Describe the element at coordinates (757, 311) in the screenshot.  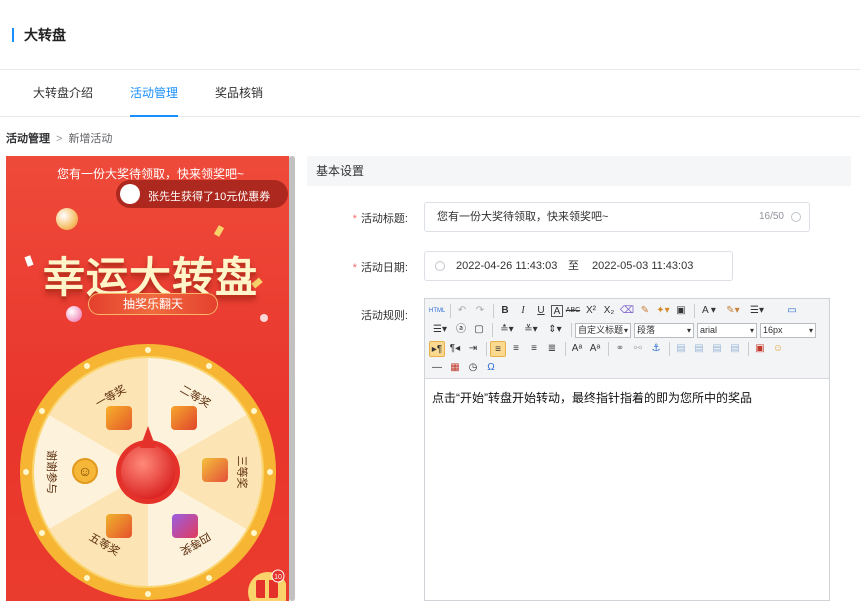
I see `ordered-list-icon: ☰▾` at that location.